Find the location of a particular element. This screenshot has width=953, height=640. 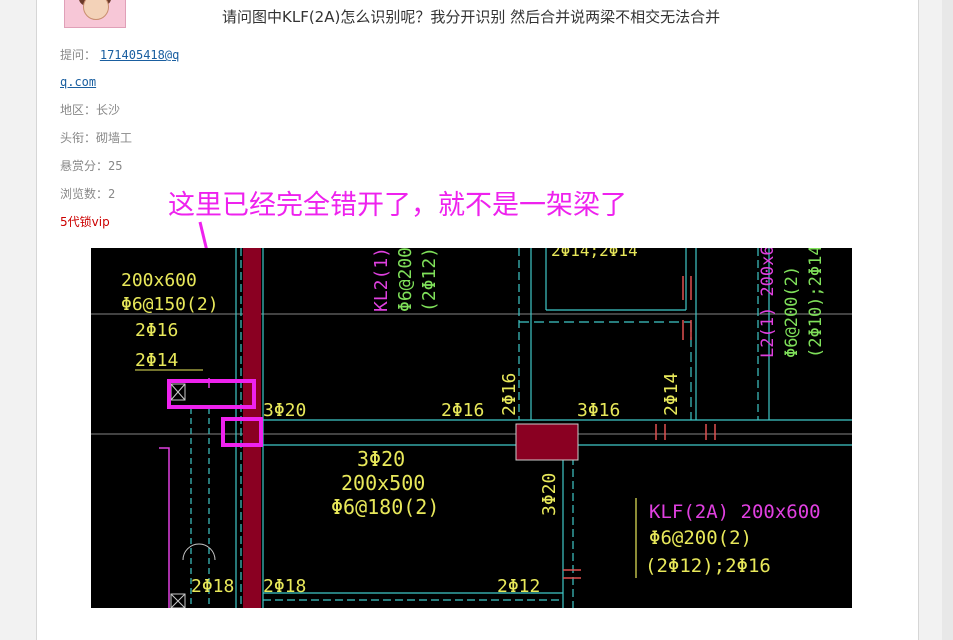

klf-stirrup: Φ6@200(2) is located at coordinates (700, 538).